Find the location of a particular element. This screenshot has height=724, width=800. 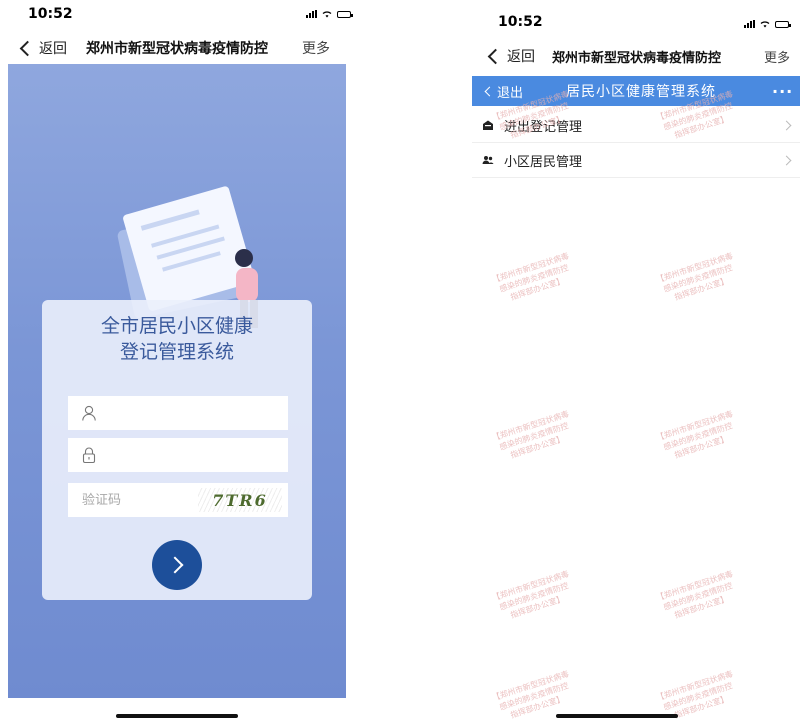

login-title-line2: 登记管理系统 is located at coordinates (176, 352).